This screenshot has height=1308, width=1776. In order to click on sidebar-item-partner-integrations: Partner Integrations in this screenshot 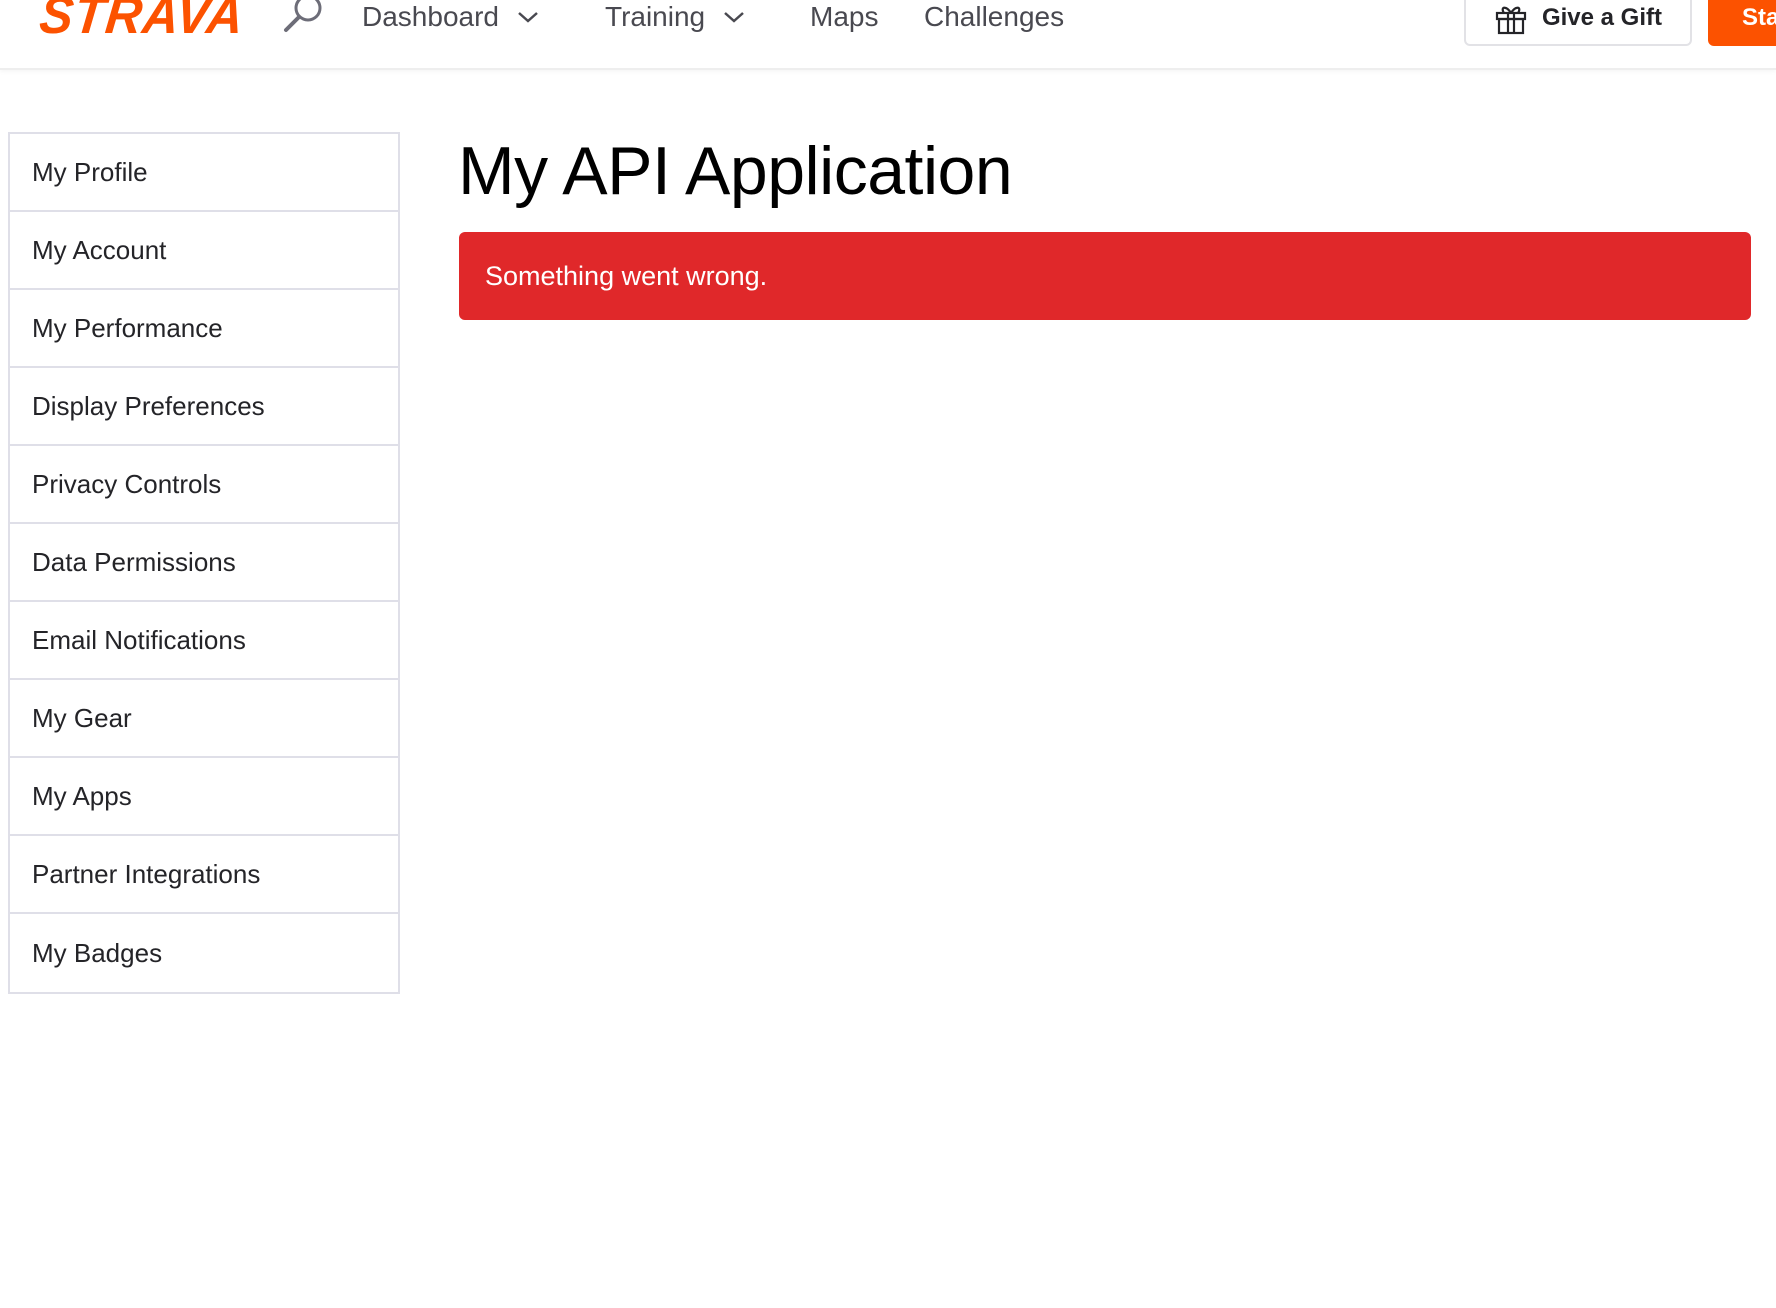, I will do `click(204, 875)`.